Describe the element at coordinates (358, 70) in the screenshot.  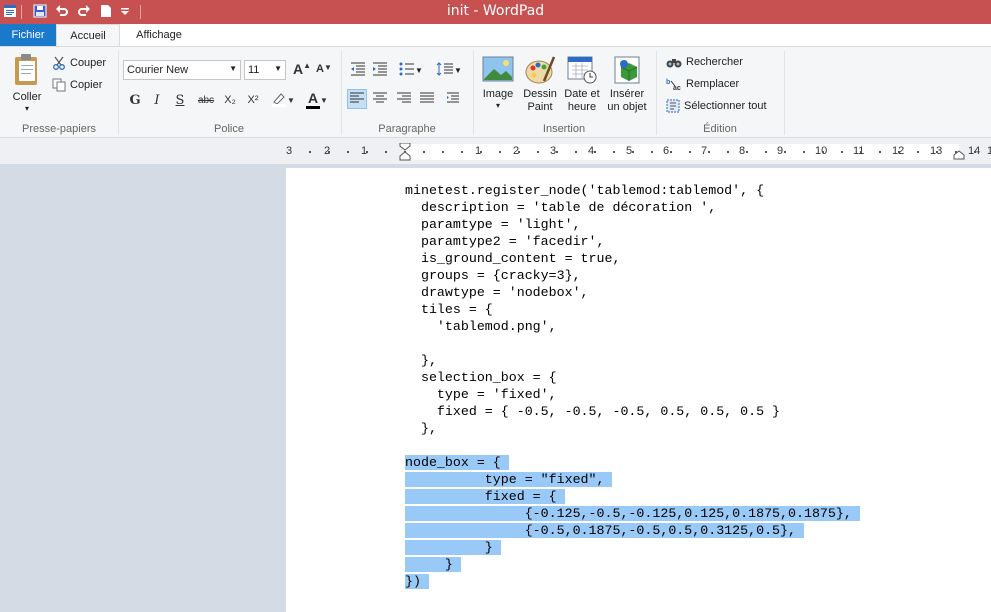
I see `decrease-indent-button` at that location.